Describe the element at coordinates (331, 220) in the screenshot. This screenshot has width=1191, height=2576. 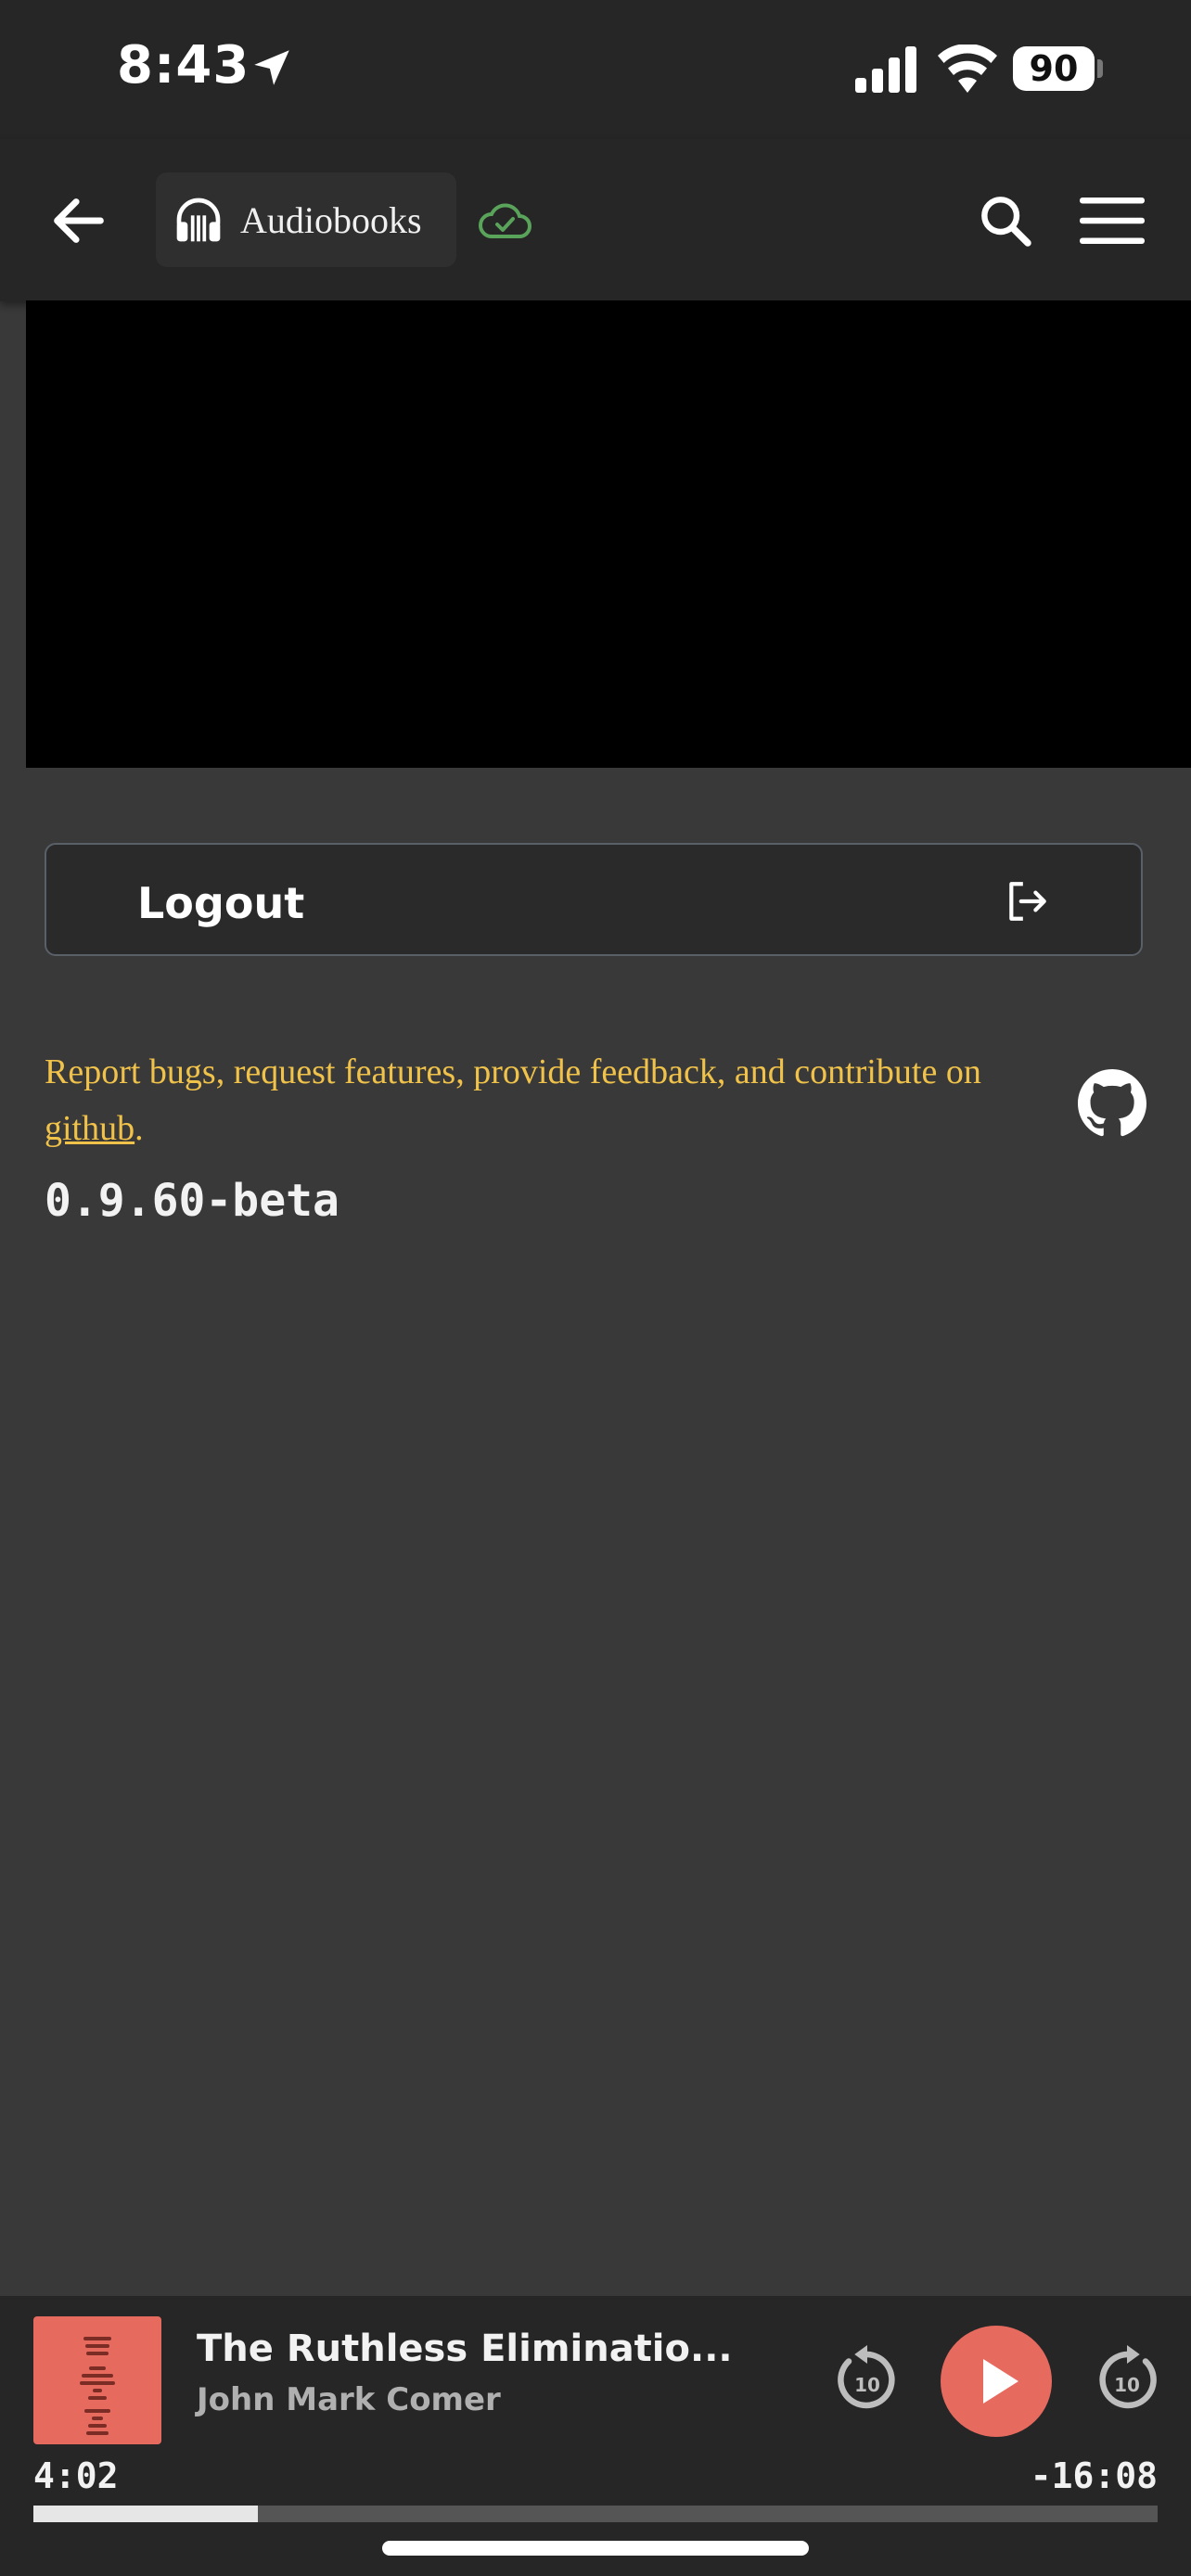
I see `library-label: Audiobooks` at that location.